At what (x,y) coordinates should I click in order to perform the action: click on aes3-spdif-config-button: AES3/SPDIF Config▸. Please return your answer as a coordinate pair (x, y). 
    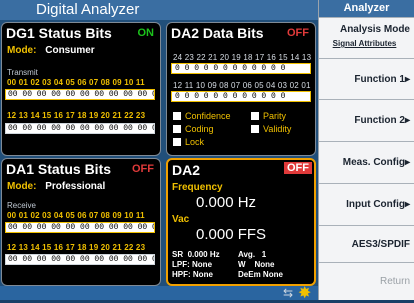
    Looking at the image, I should click on (366, 256).